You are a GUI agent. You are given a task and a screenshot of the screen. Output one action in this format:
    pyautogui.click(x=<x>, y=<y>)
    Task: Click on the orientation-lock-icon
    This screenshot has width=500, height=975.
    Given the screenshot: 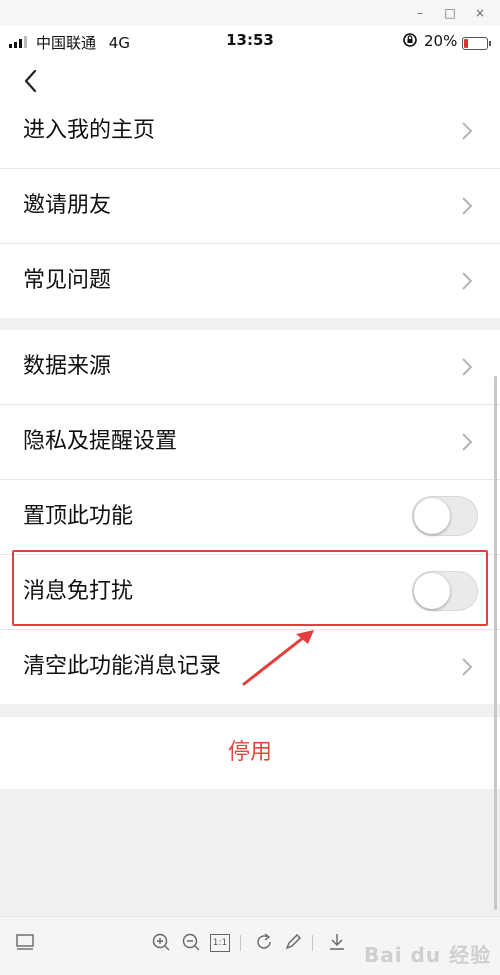 What is the action you would take?
    pyautogui.click(x=410, y=42)
    